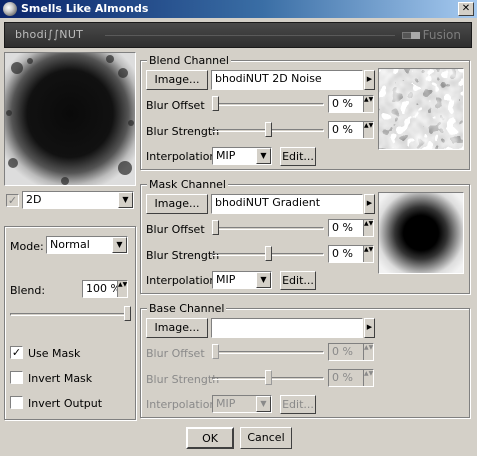  I want to click on mask-blur-strength-slider, so click(268, 254).